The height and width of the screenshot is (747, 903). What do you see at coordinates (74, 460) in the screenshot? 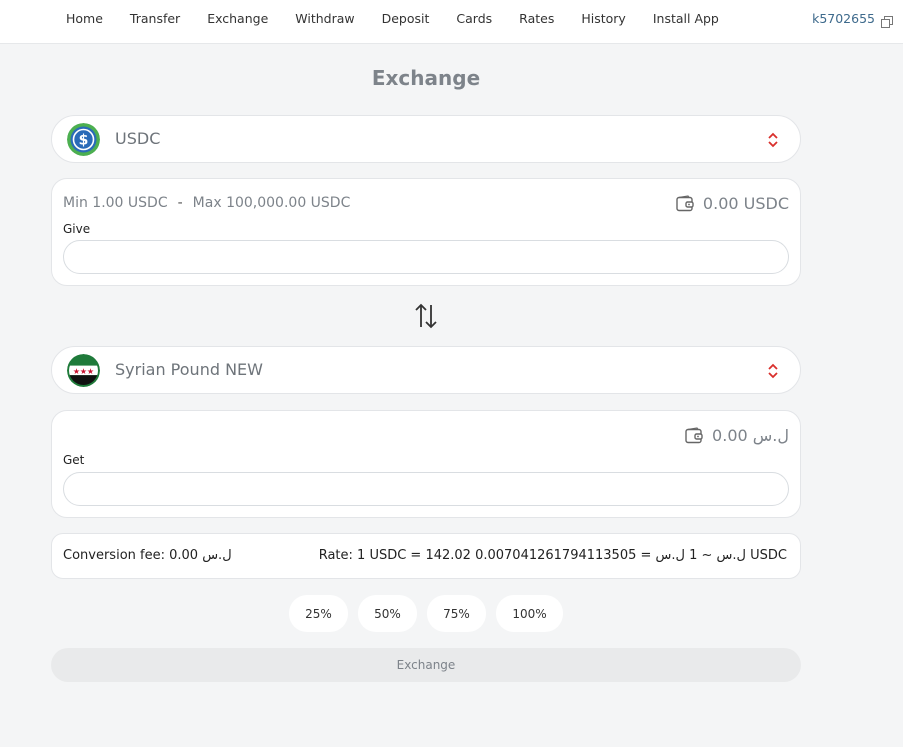
I see `get-label: Get` at bounding box center [74, 460].